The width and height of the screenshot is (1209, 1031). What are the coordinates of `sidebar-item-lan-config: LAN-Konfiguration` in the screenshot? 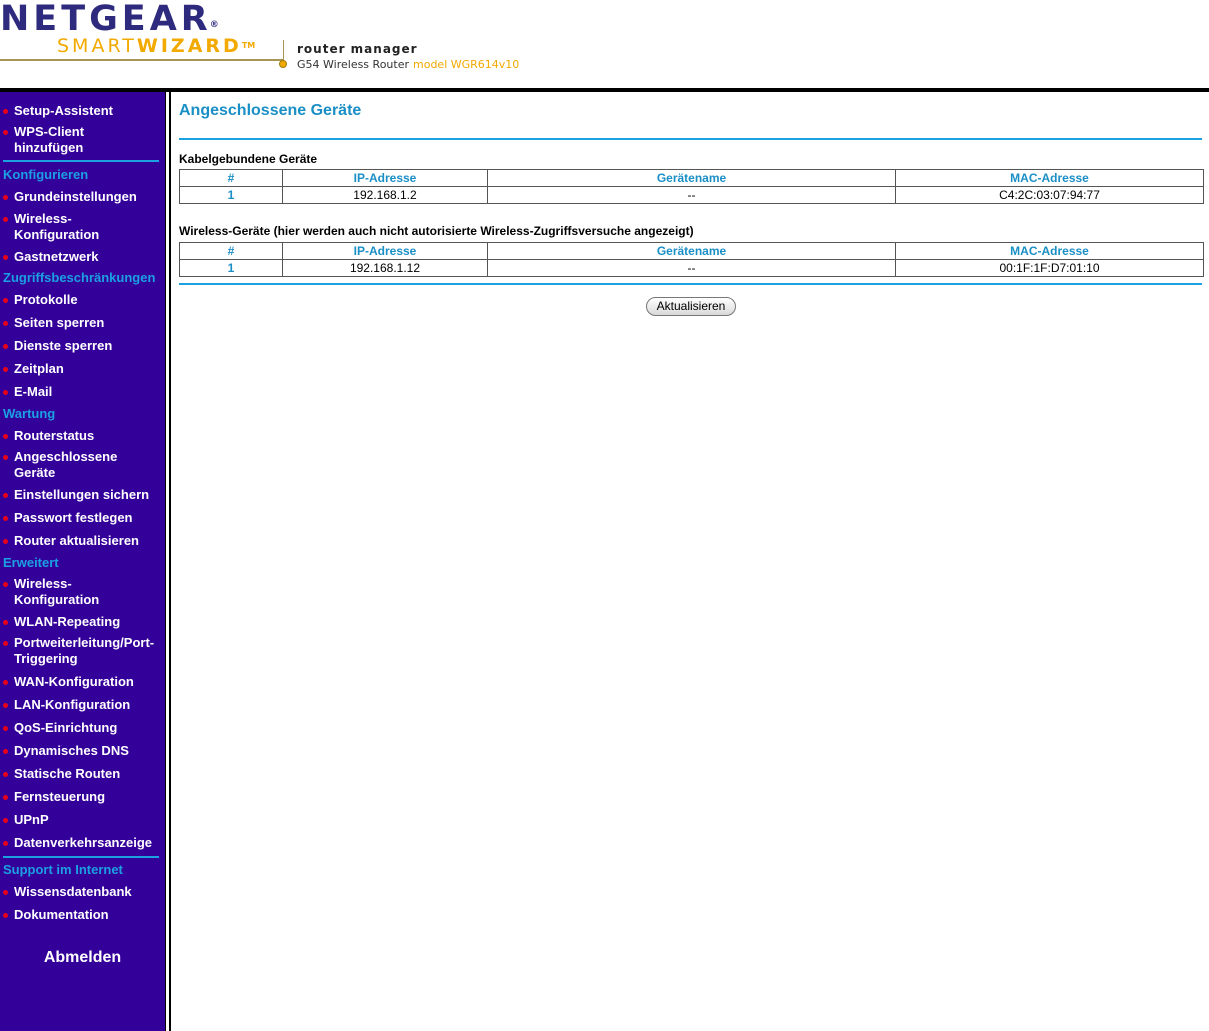 It's located at (82, 705).